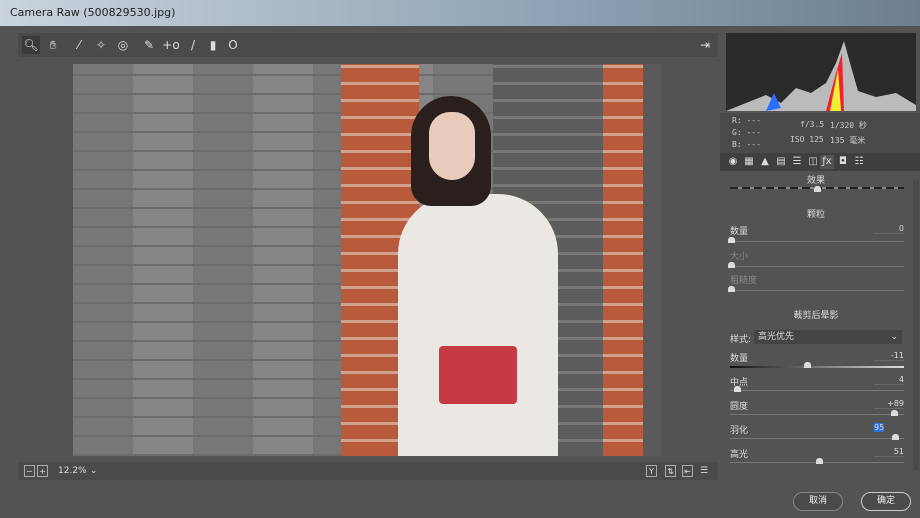 This screenshot has height=518, width=920. I want to click on hand-icon: ✋︎, so click(53, 45).